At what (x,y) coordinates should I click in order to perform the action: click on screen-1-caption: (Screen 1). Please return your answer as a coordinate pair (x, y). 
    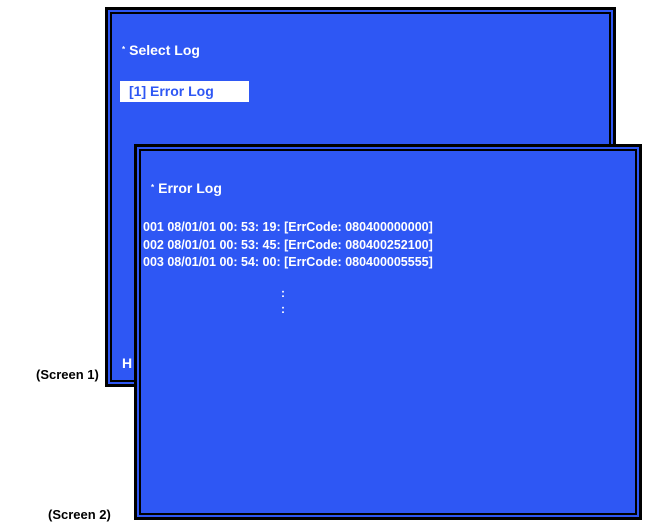
    Looking at the image, I should click on (67, 374).